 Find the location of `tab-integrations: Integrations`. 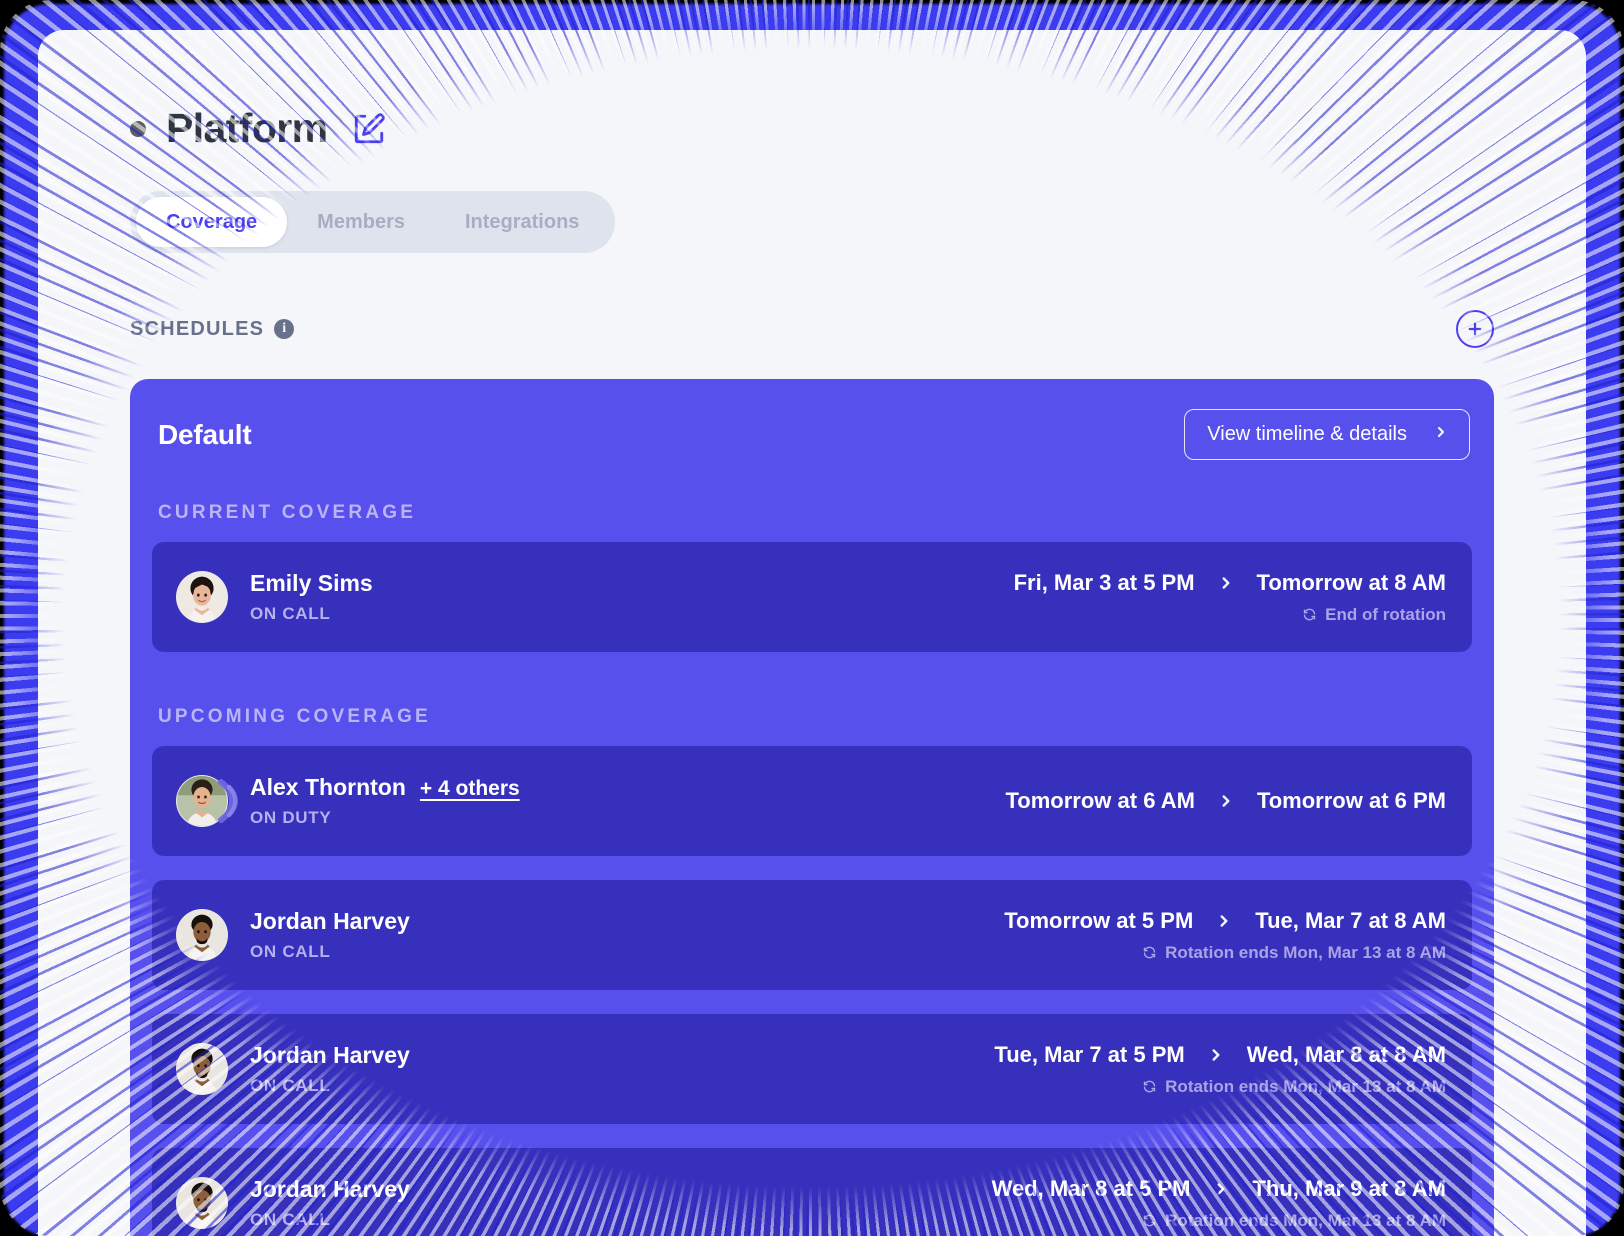

tab-integrations: Integrations is located at coordinates (522, 222).